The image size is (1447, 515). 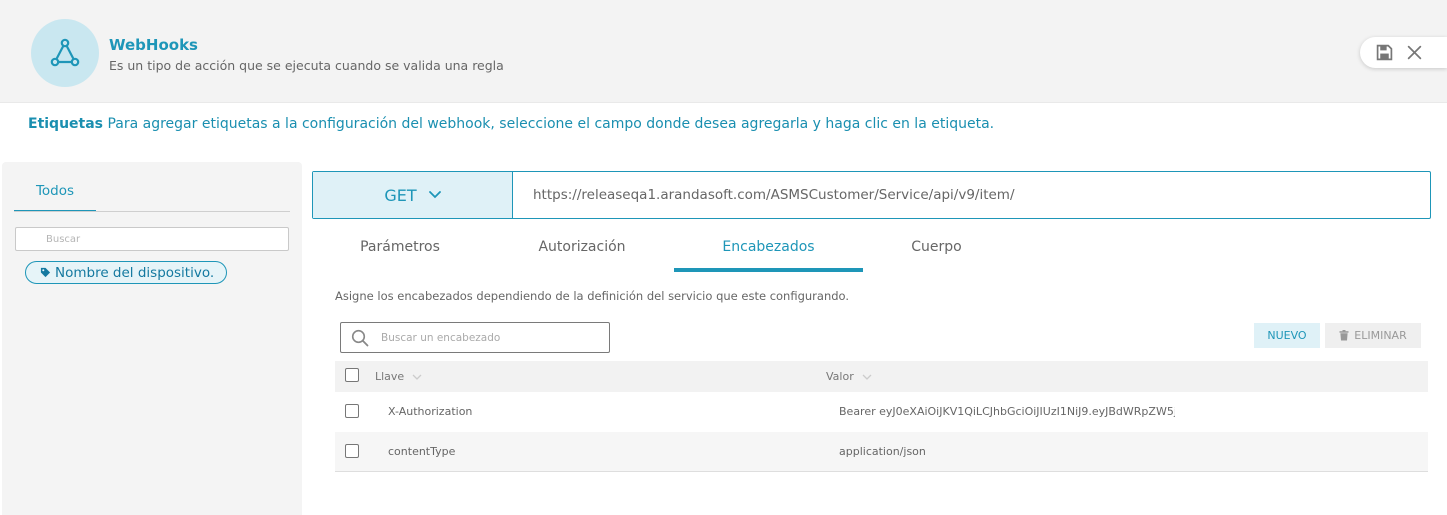 I want to click on webhook-logo, so click(x=65, y=53).